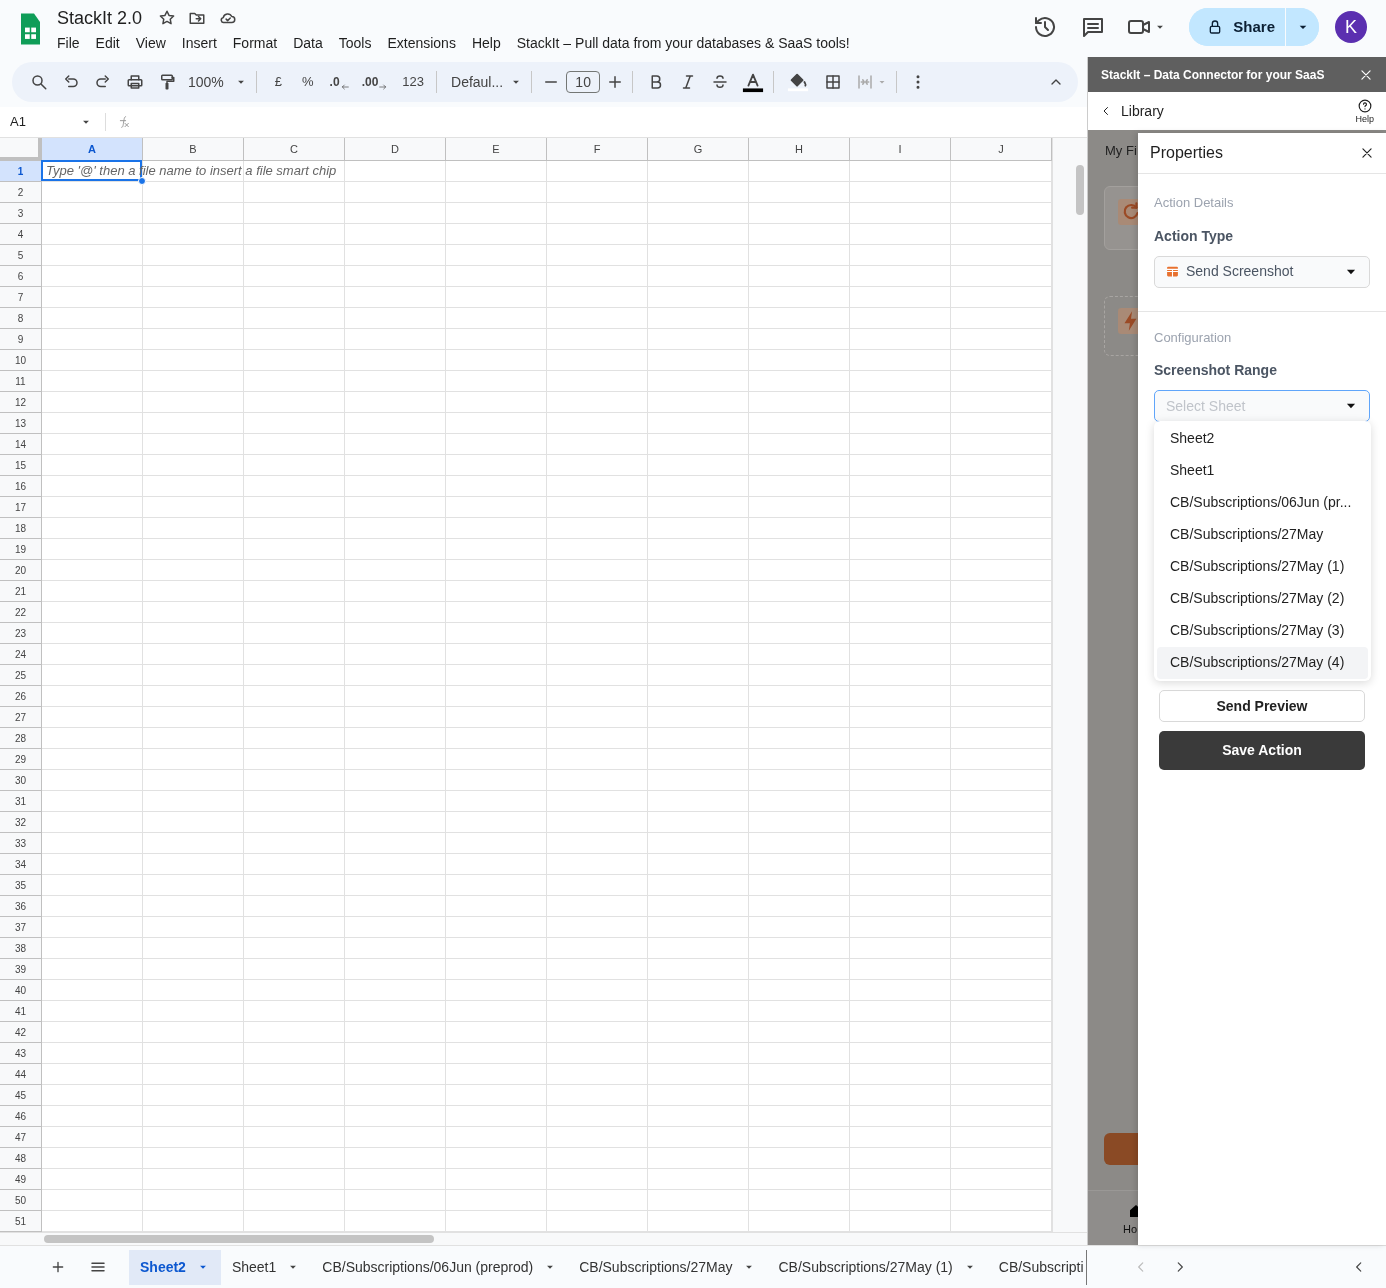  Describe the element at coordinates (21, 402) in the screenshot. I see `row-header: 12` at that location.